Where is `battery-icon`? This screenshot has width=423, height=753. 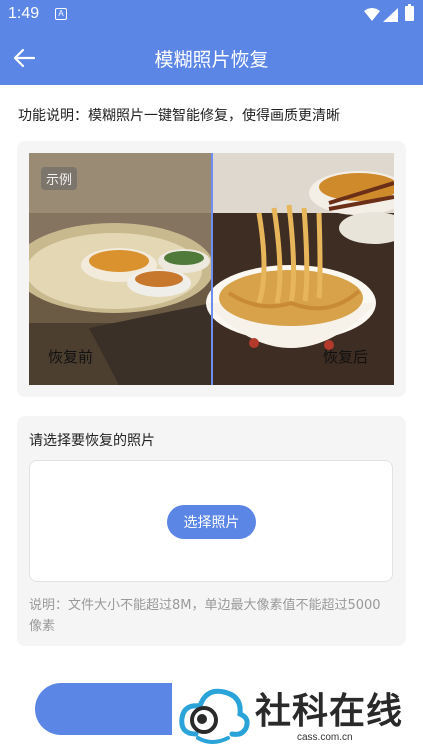 battery-icon is located at coordinates (409, 12).